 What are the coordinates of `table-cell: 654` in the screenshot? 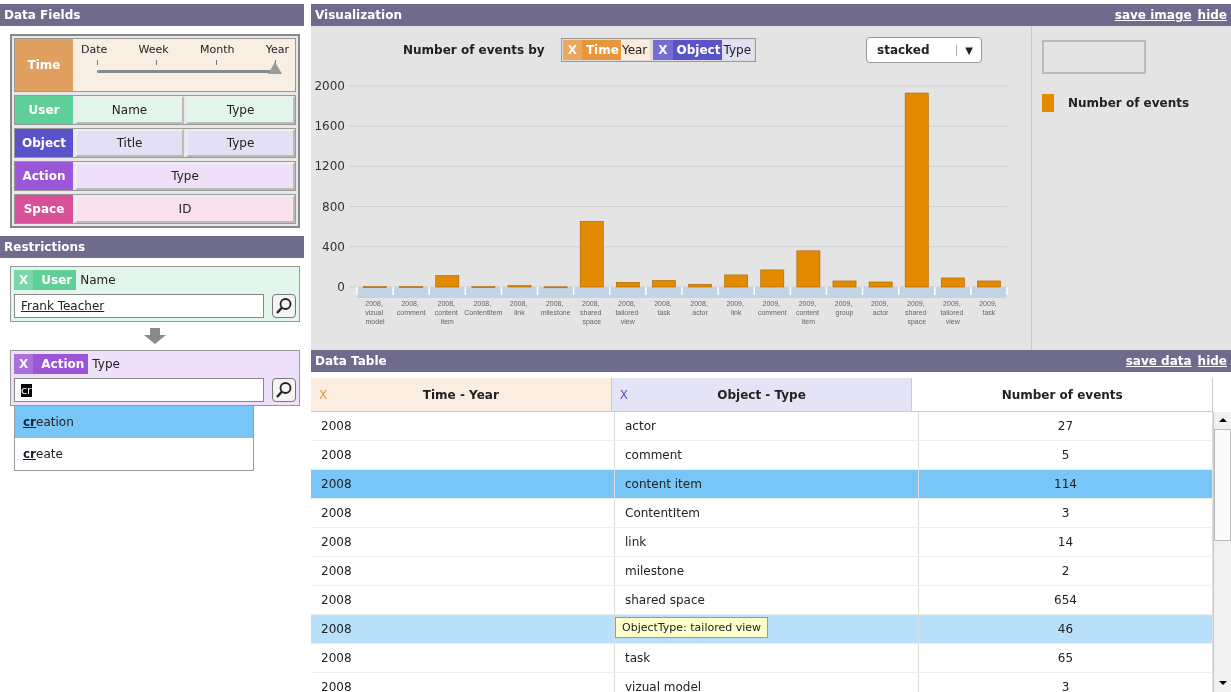 It's located at (1065, 600).